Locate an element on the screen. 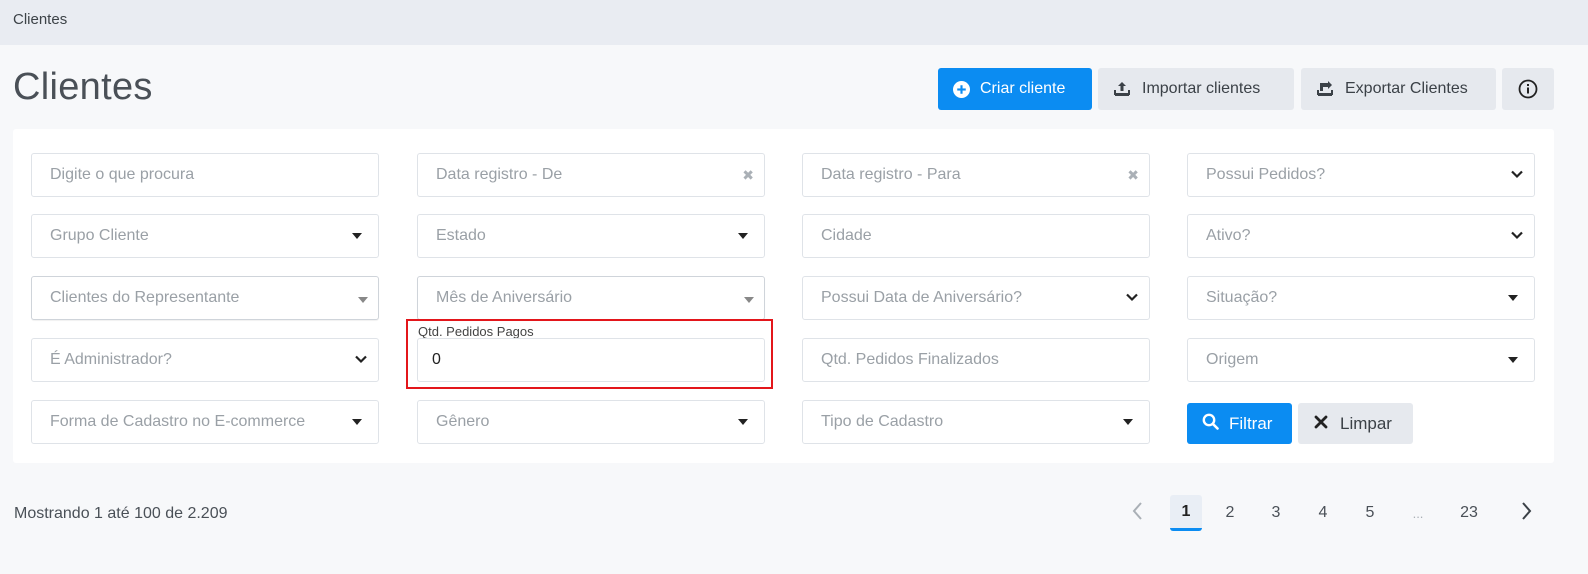  is-admin-select: É Administrador? is located at coordinates (205, 360).